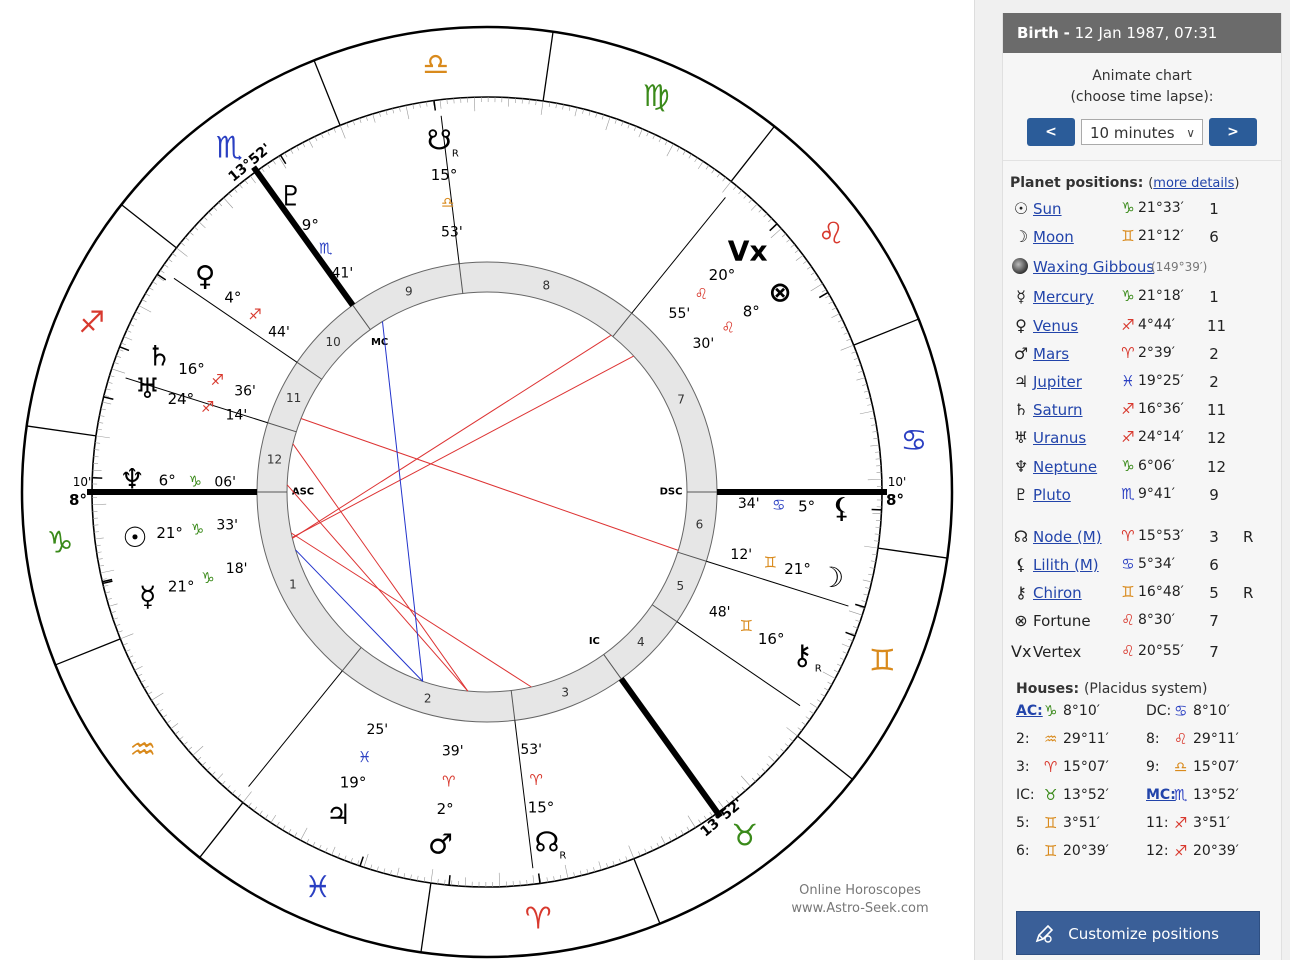  I want to click on moon-phase-link: Waxing Gibbous, so click(1093, 267).